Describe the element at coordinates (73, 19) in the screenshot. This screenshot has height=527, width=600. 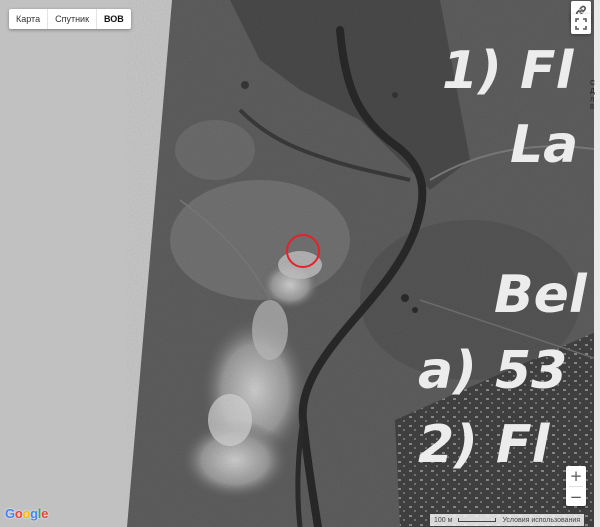
I see `map-type-satellite-button: Спутник` at that location.